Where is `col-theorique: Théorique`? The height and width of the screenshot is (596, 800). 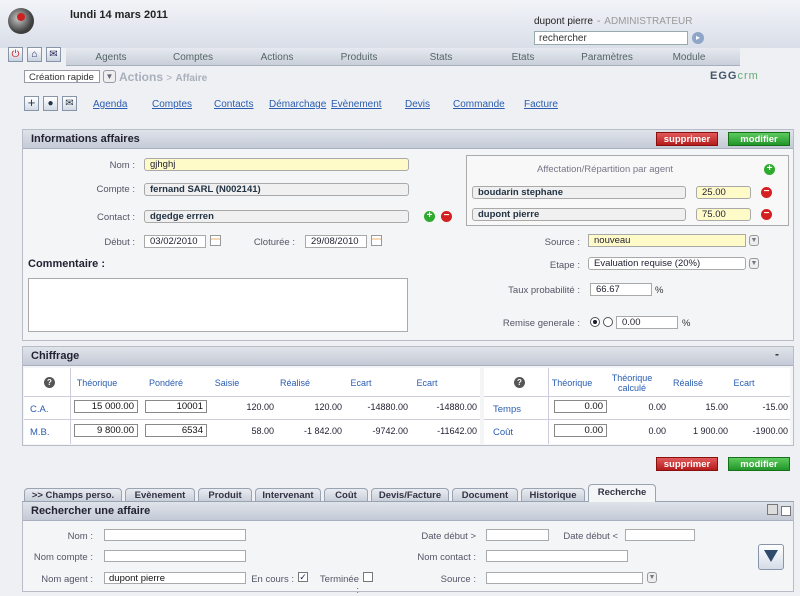
col-theorique: Théorique is located at coordinates (97, 383).